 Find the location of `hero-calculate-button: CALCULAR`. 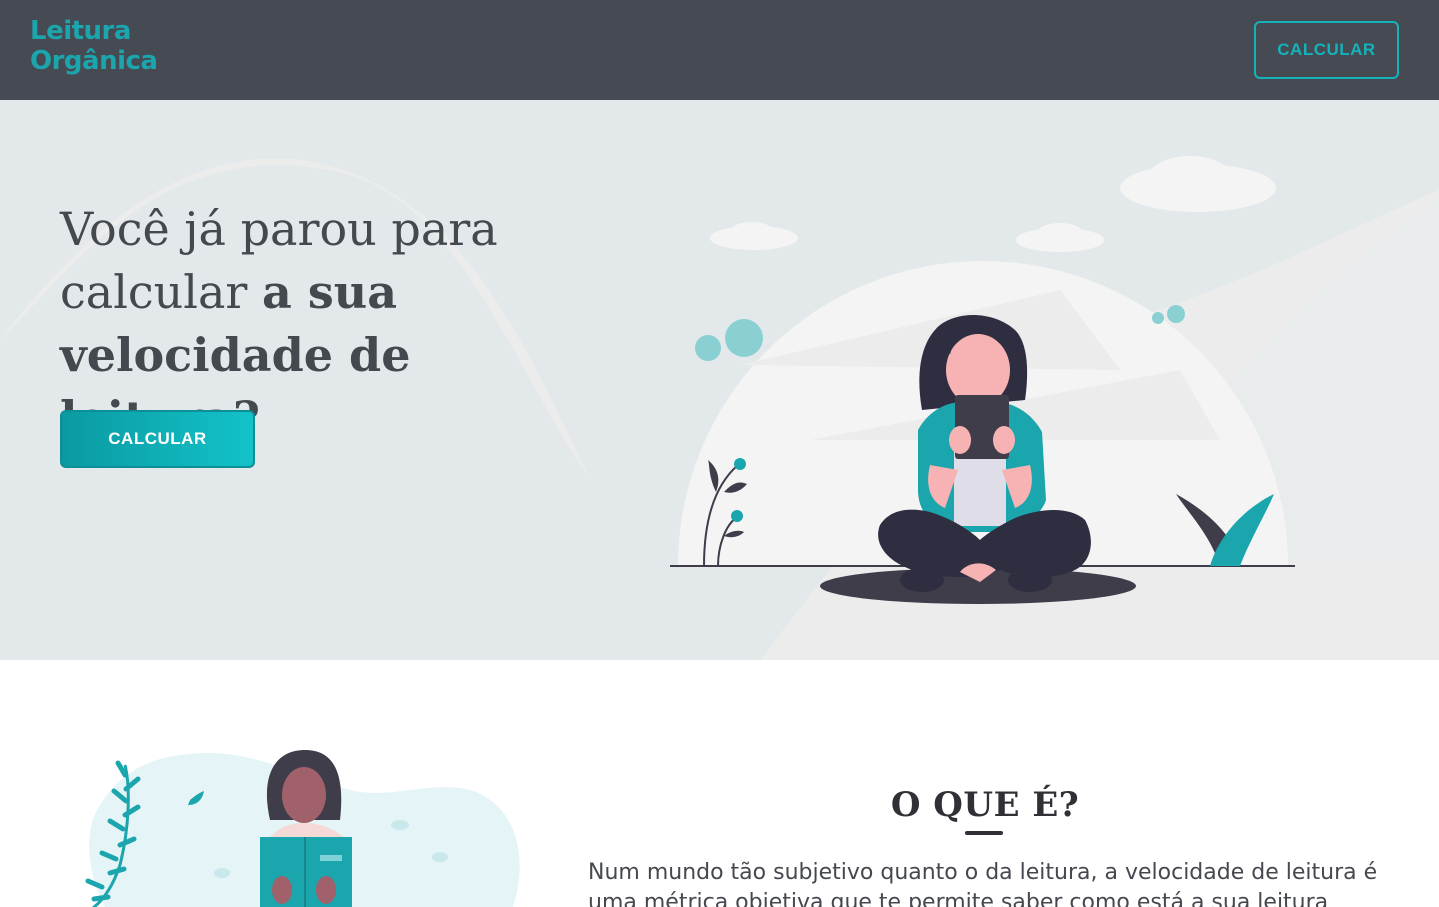

hero-calculate-button: CALCULAR is located at coordinates (157, 439).